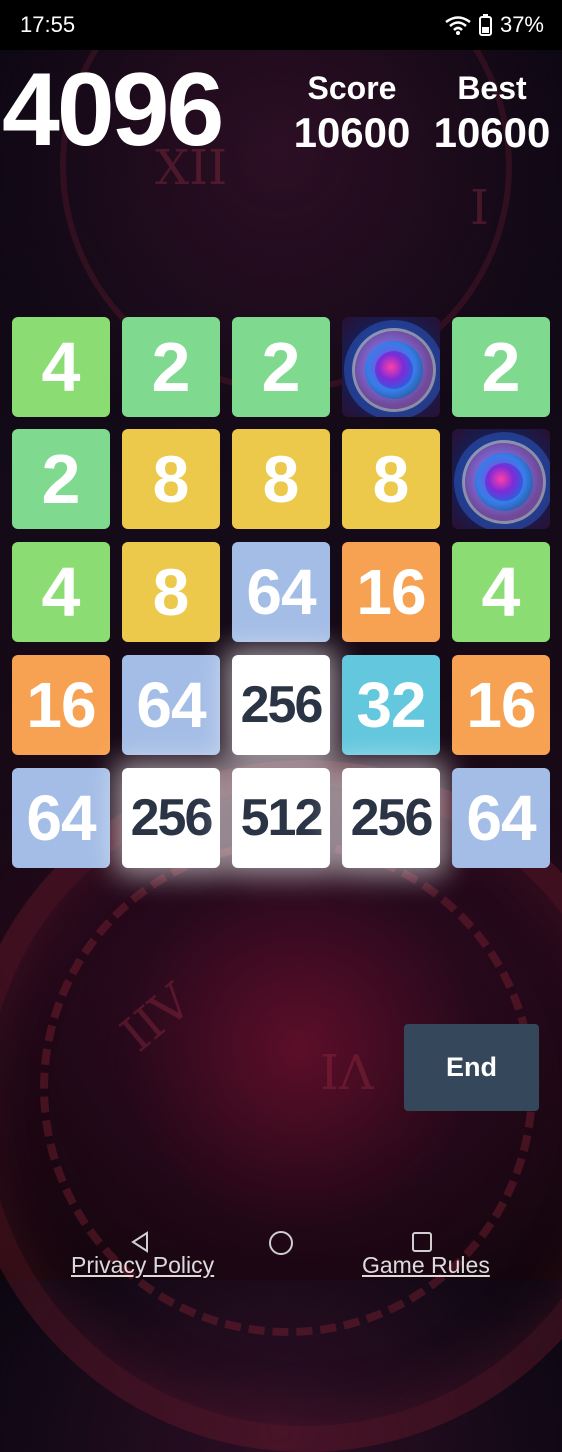  I want to click on end-button: End, so click(471, 1067).